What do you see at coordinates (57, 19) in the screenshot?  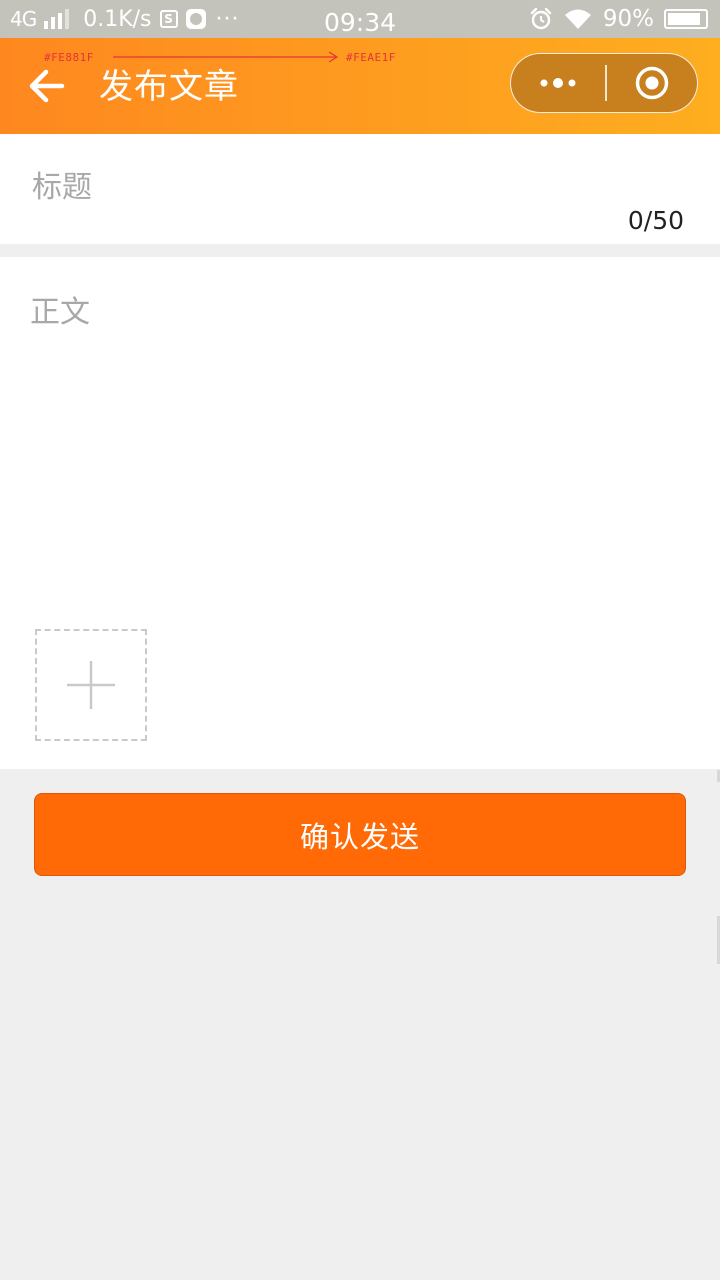 I see `signal-icon` at bounding box center [57, 19].